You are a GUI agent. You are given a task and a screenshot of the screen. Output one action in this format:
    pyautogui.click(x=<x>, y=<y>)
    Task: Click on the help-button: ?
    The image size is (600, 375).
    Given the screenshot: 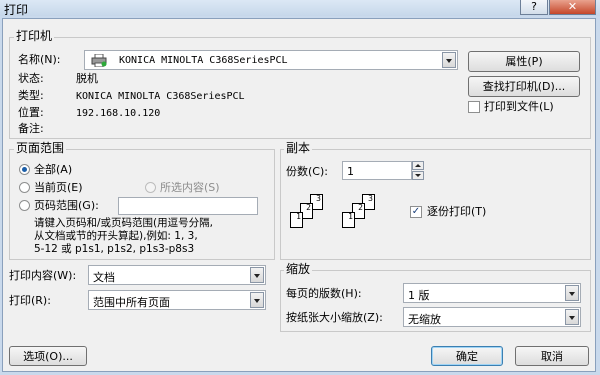 What is the action you would take?
    pyautogui.click(x=534, y=7)
    